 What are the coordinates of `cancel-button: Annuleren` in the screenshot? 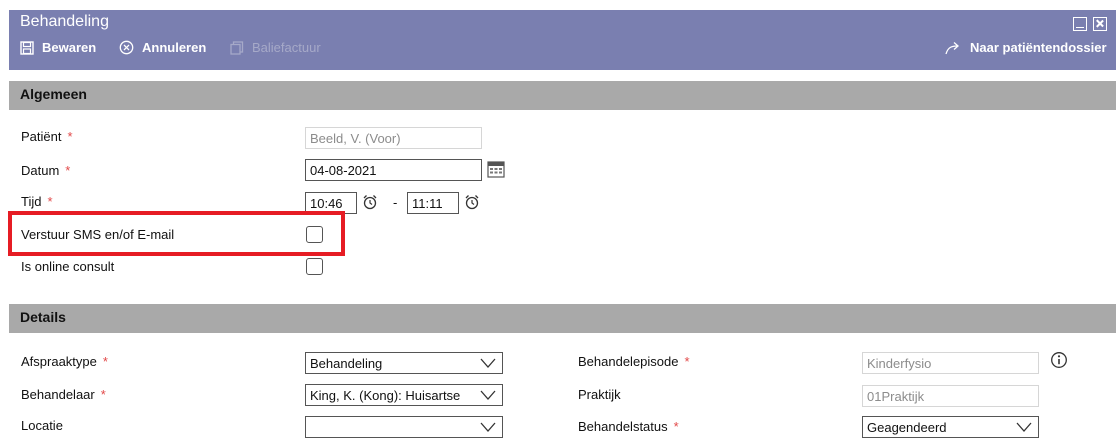 It's located at (162, 47).